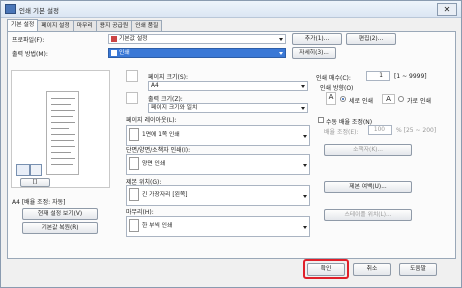  I want to click on manual-scale-label: 수동 배율 조정(N), so click(349, 122).